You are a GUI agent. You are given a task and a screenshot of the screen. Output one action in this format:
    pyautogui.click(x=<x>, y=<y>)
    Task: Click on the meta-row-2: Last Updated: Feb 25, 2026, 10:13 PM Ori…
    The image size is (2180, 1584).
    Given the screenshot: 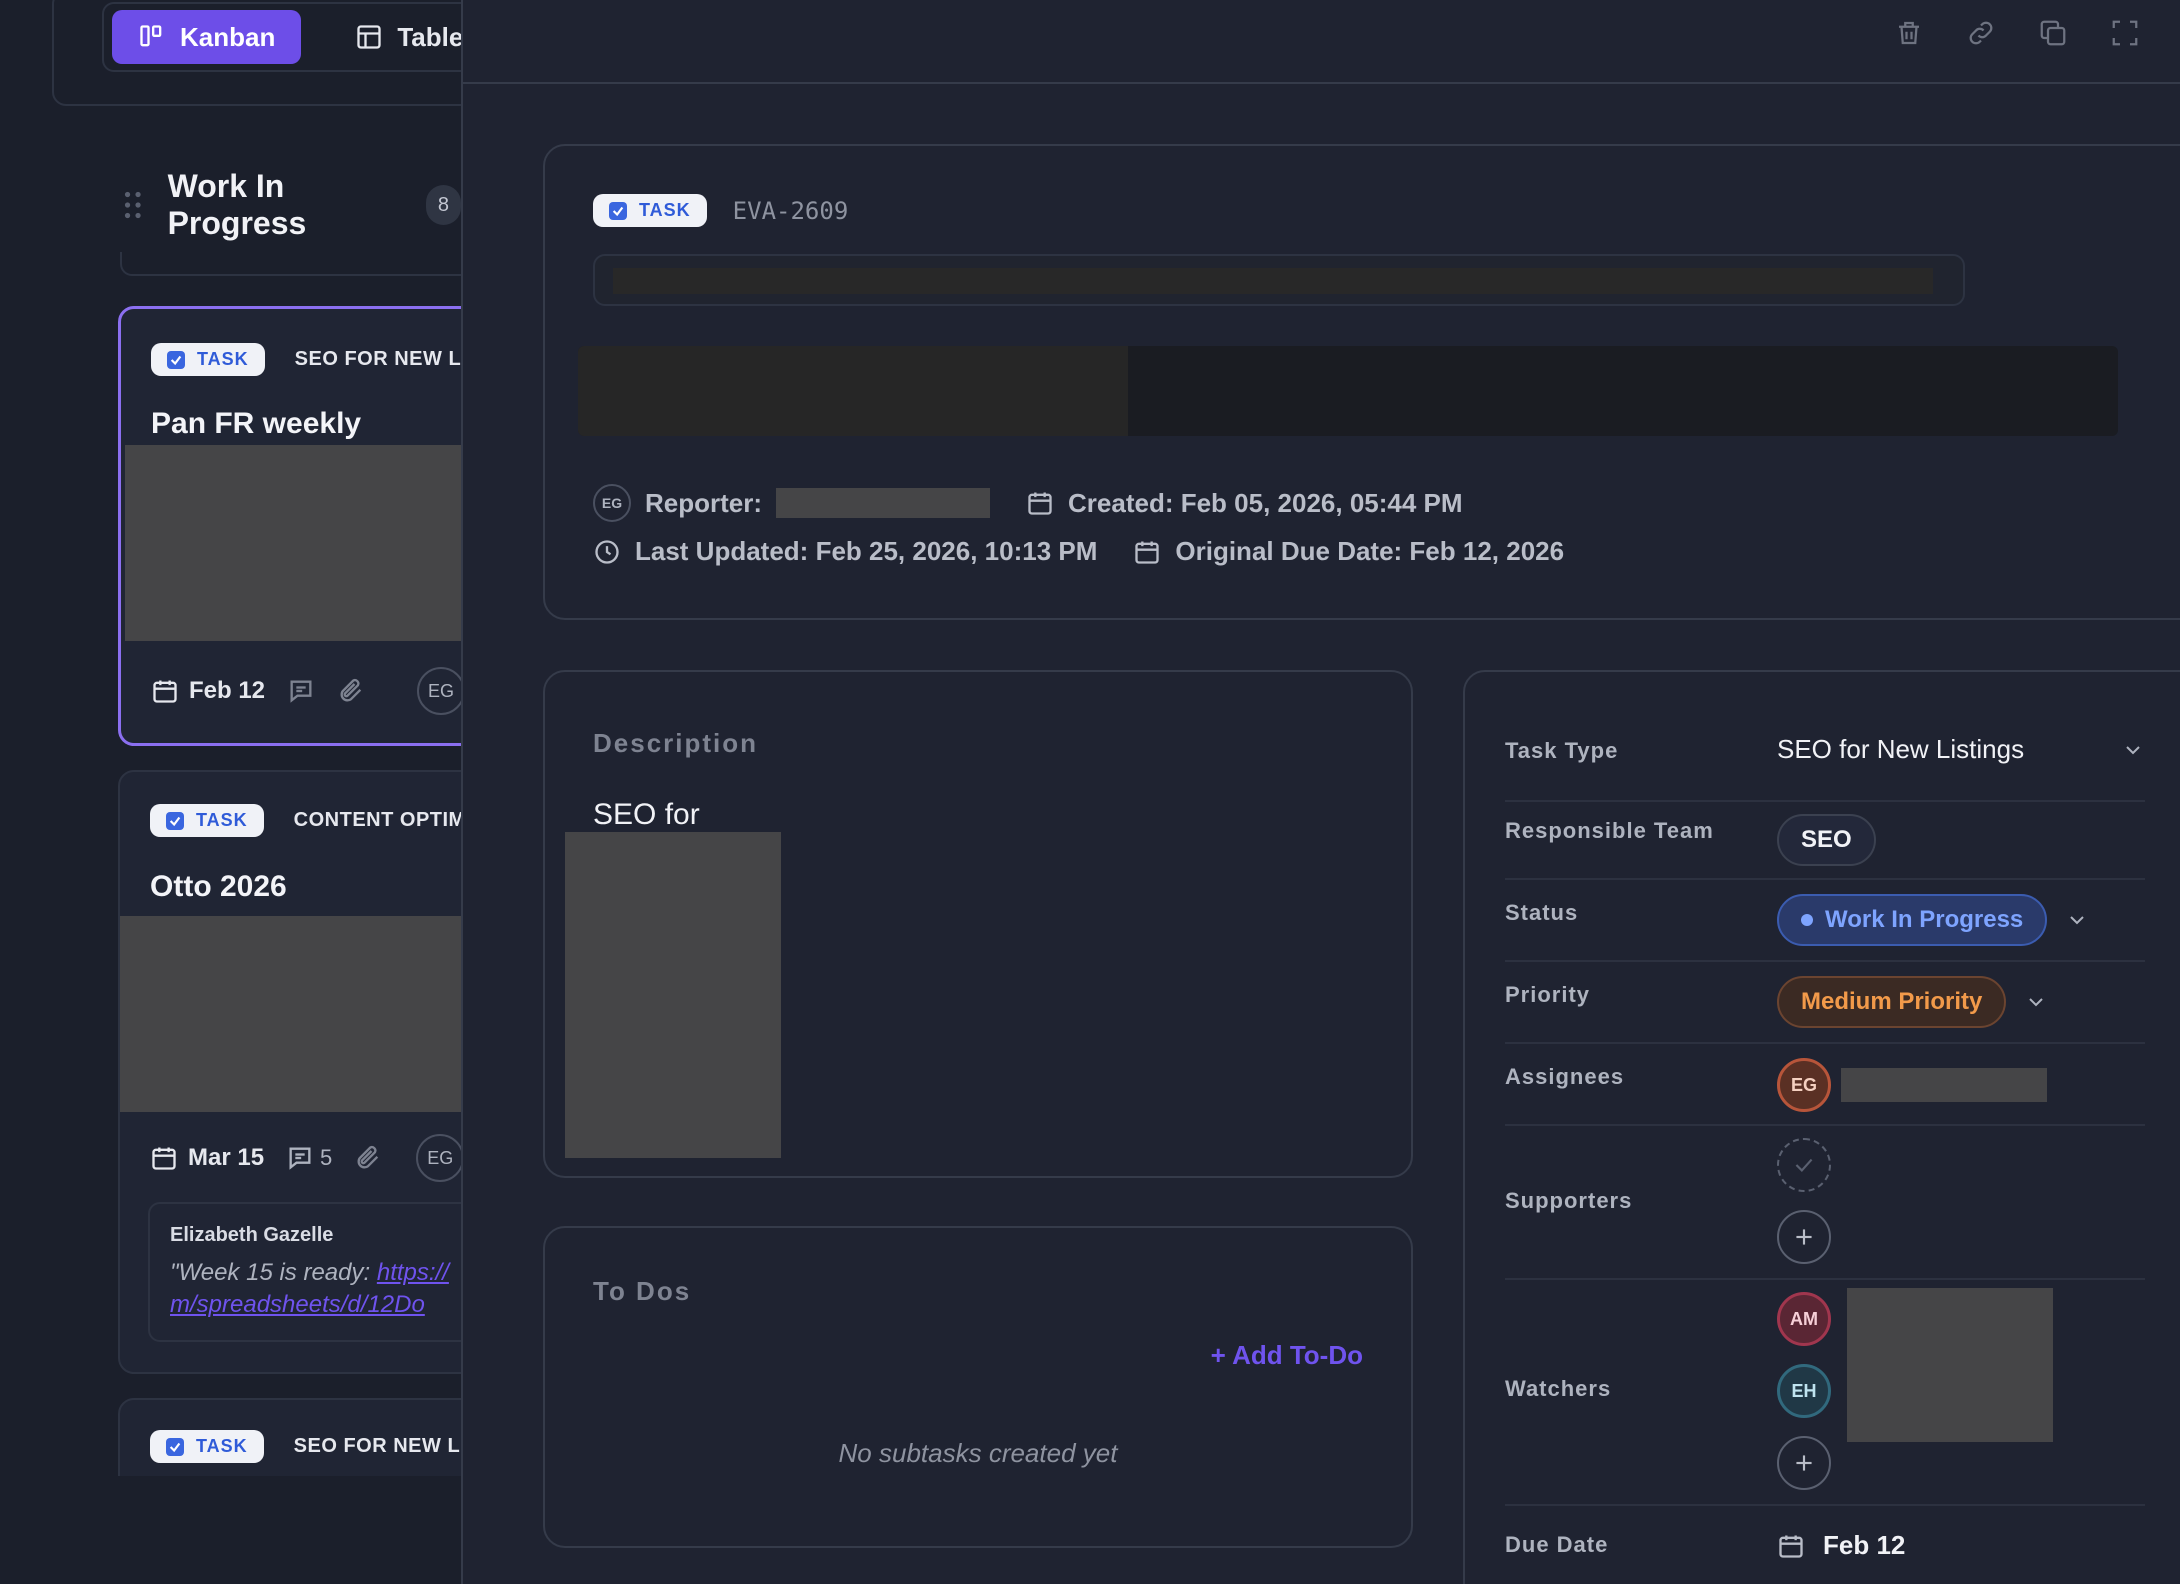 What is the action you would take?
    pyautogui.click(x=1078, y=551)
    